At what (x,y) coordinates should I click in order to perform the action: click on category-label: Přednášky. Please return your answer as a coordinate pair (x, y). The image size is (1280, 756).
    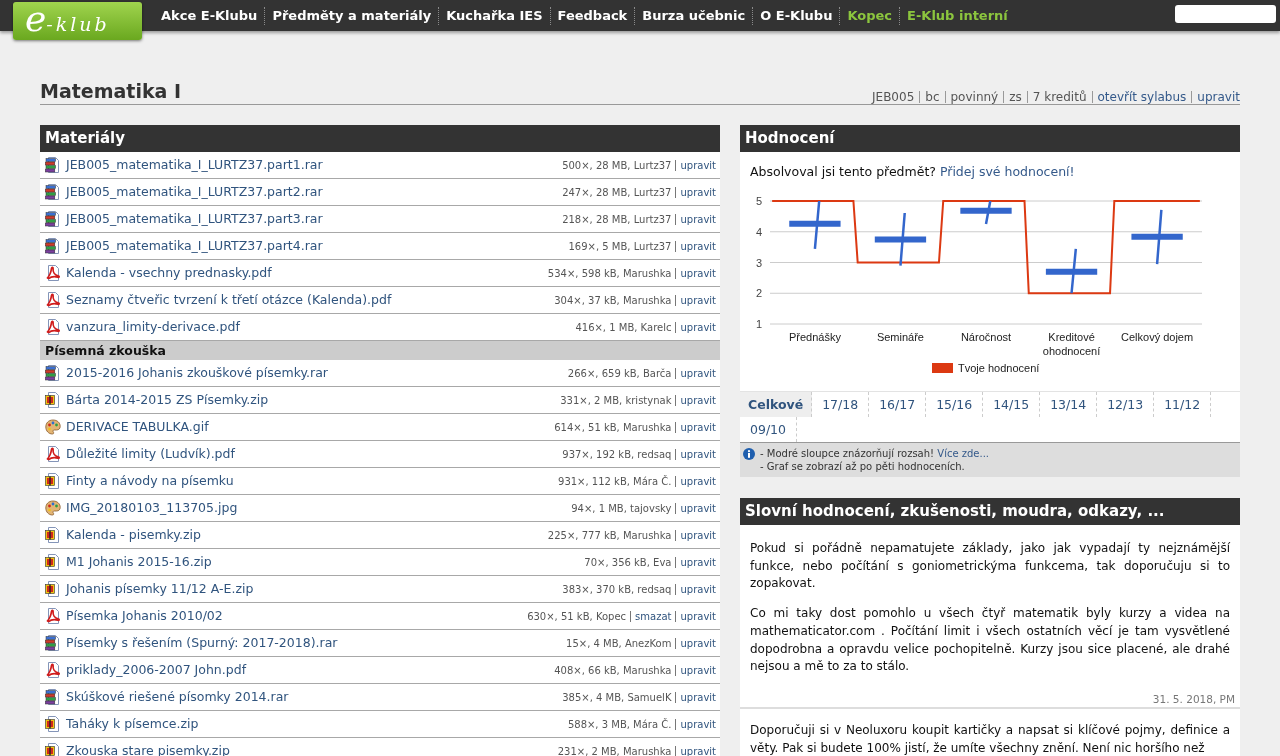
    Looking at the image, I should click on (814, 337).